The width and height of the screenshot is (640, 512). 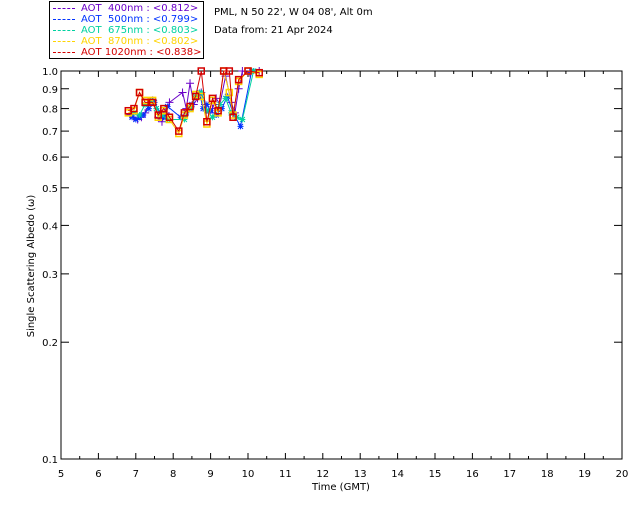 What do you see at coordinates (50, 189) in the screenshot?
I see `y-tick-label: 0.5` at bounding box center [50, 189].